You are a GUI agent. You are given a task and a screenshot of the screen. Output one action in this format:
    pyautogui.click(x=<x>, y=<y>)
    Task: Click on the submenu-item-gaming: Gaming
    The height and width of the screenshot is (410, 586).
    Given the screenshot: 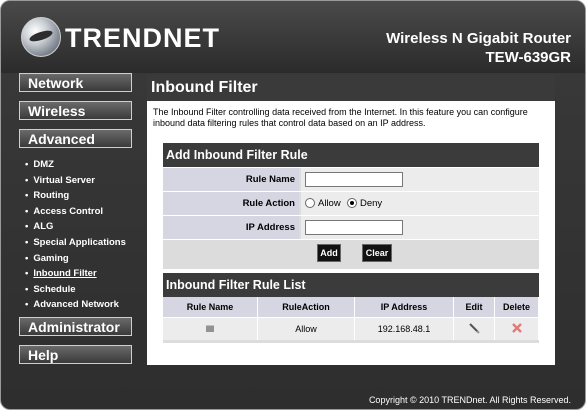 What is the action you would take?
    pyautogui.click(x=75, y=259)
    